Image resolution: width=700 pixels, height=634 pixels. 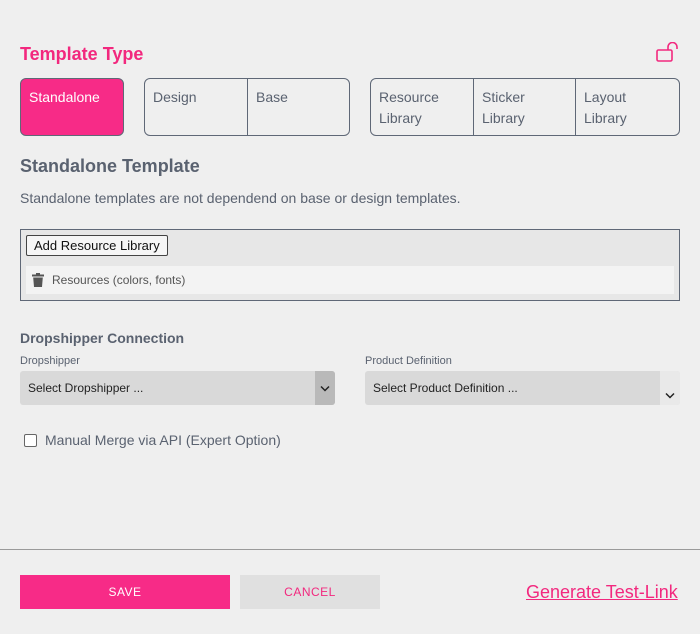 I want to click on resource-item-label: Resources (colors, fonts), so click(x=119, y=280).